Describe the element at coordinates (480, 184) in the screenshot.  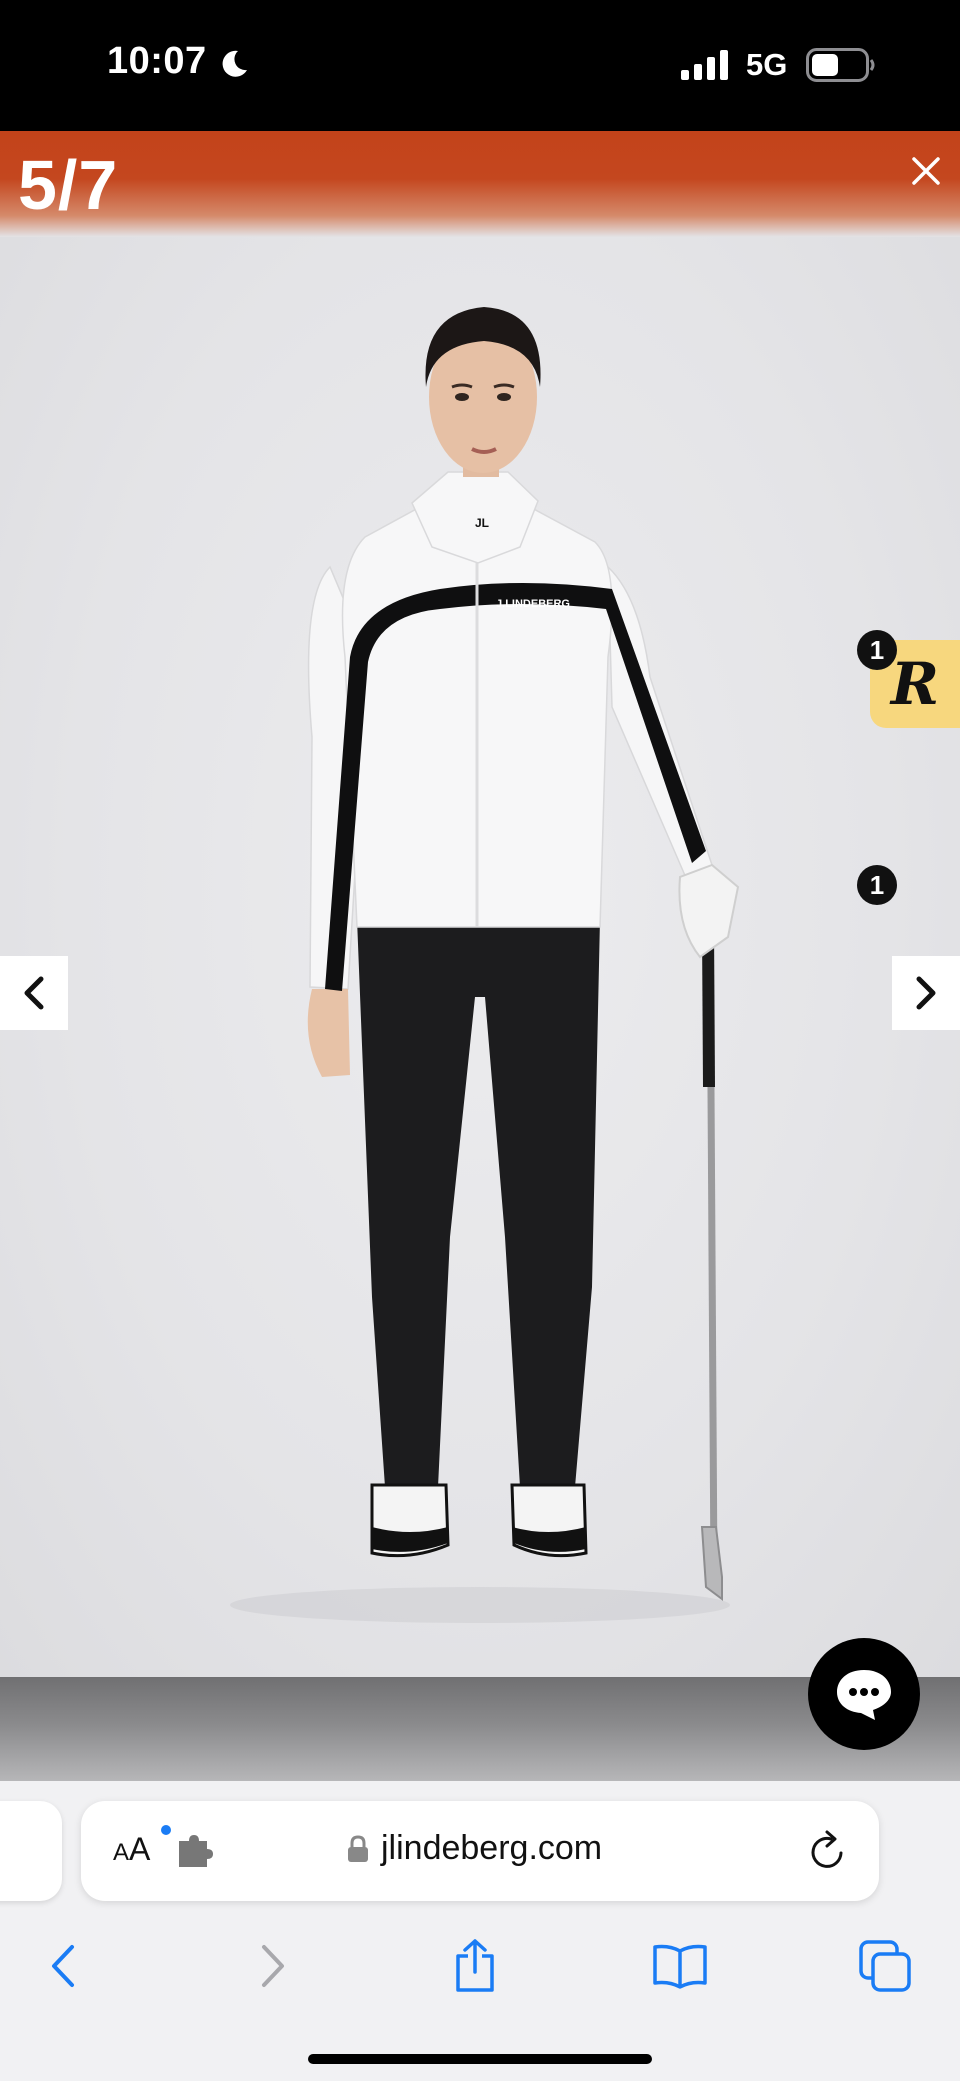
I see `gallery-header: 5/7` at that location.